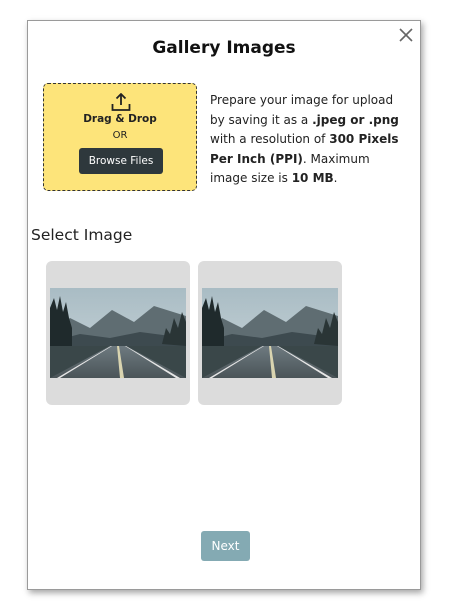 Image resolution: width=450 pixels, height=612 pixels. Describe the element at coordinates (225, 546) in the screenshot. I see `next-button: Next` at that location.